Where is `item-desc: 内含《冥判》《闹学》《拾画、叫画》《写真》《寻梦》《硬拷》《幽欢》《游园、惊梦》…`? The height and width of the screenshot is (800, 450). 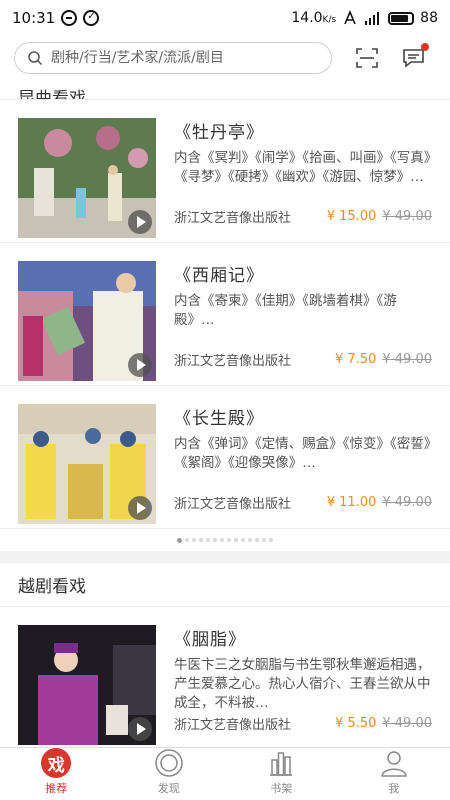 item-desc: 内含《冥判》《闹学》《拾画、叫画》《写真》《寻梦》《硬拷》《幽欢》《游园、惊梦》… is located at coordinates (302, 167).